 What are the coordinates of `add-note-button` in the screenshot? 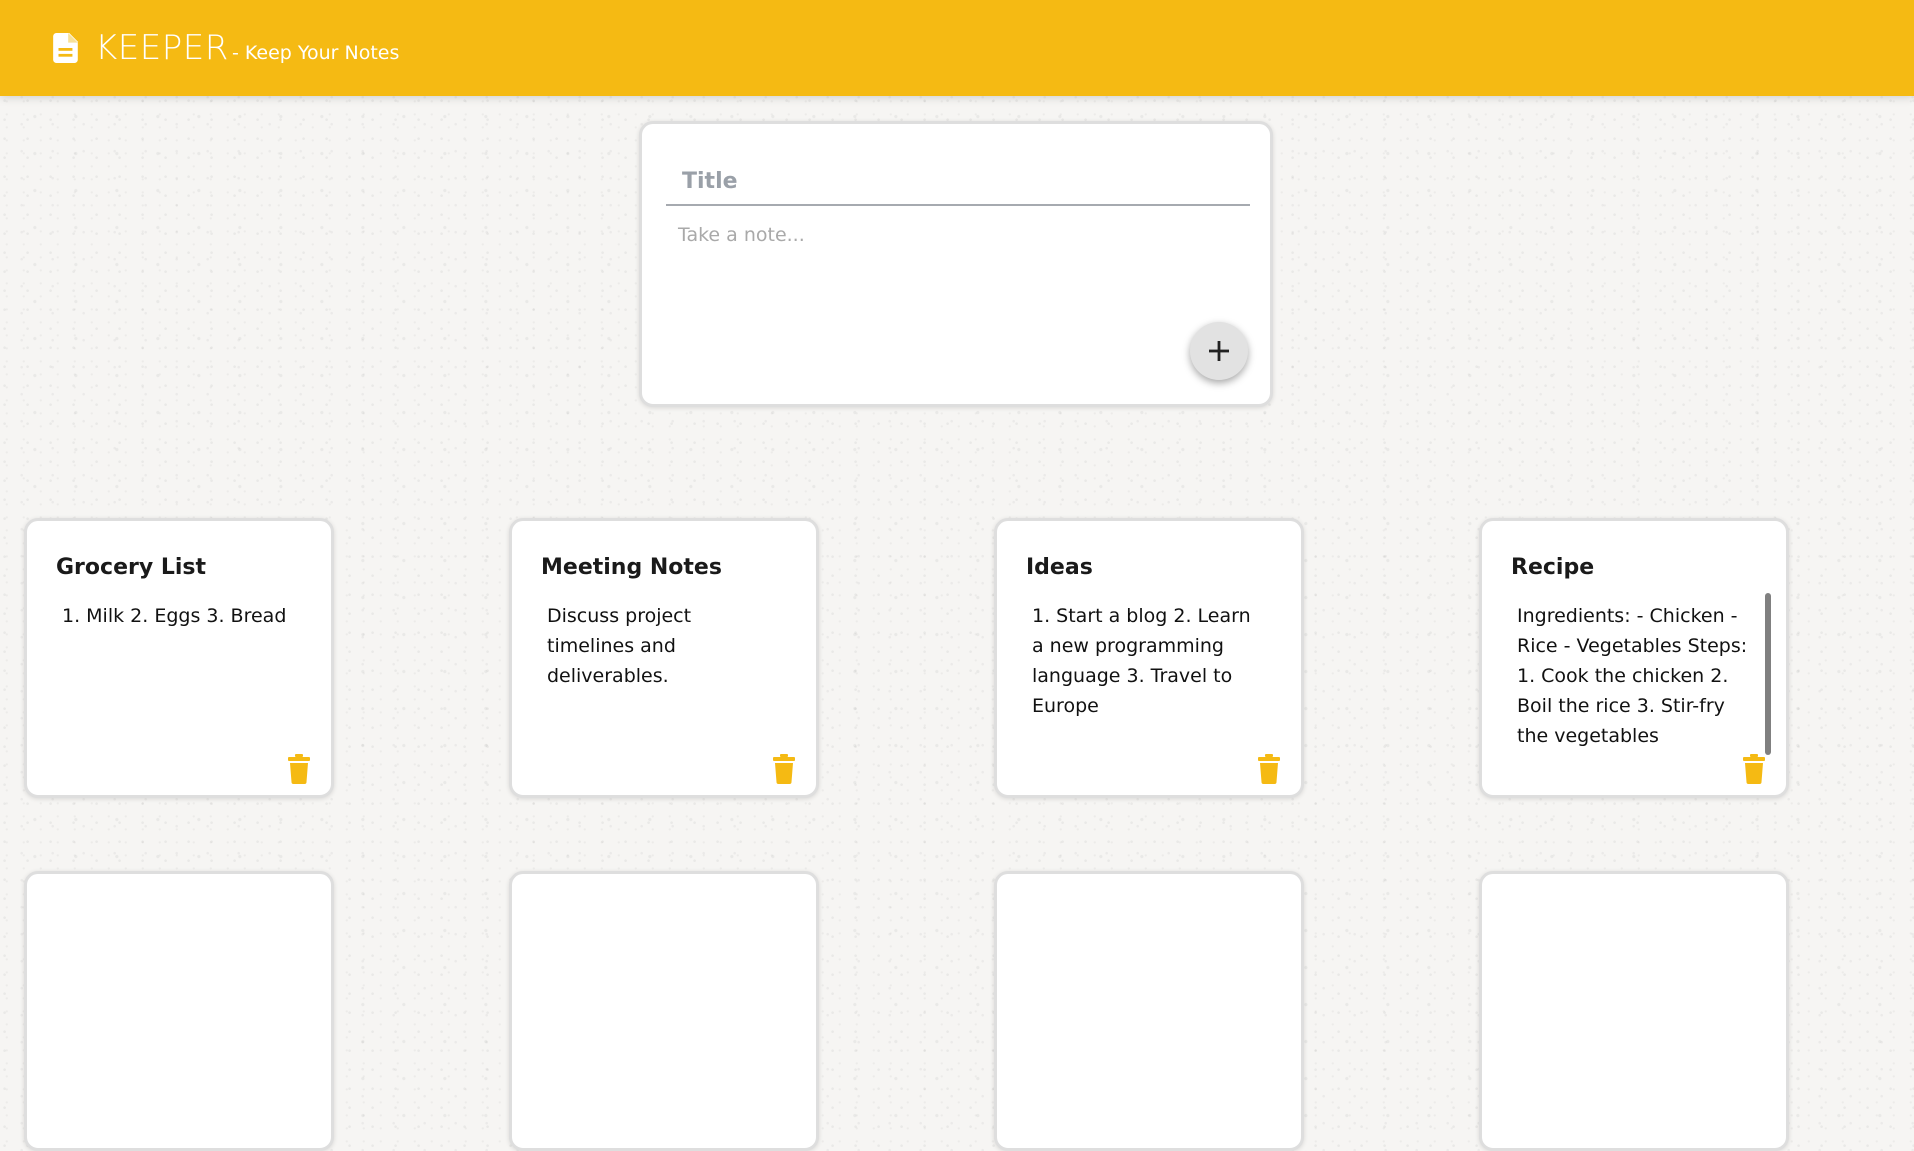 It's located at (1219, 351).